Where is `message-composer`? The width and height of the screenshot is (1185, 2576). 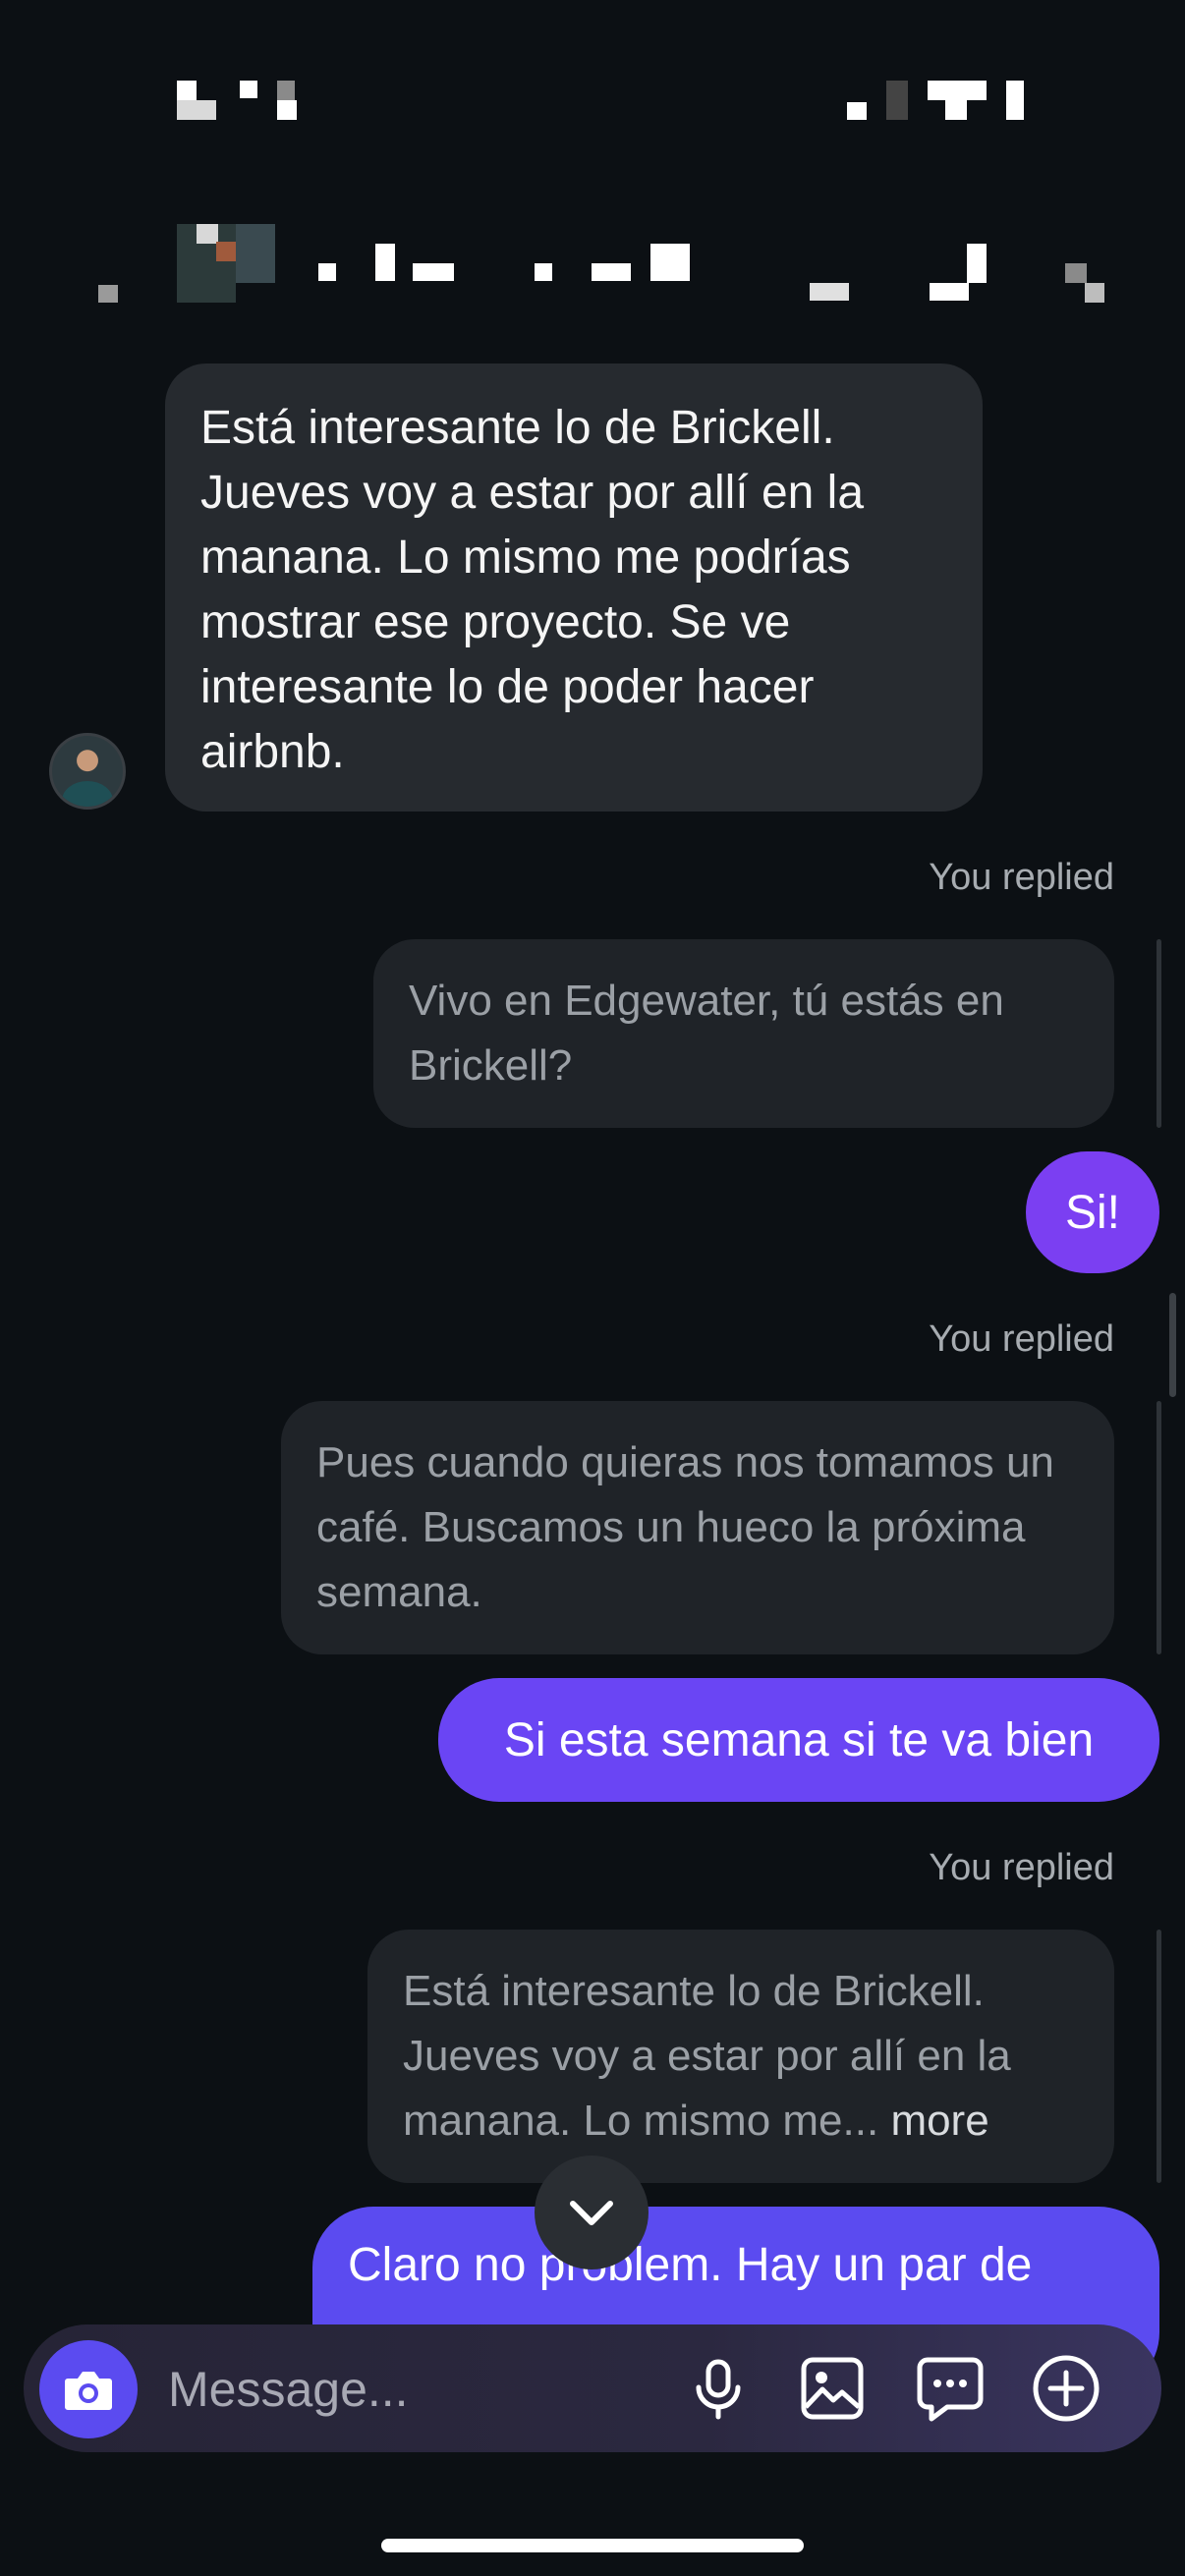 message-composer is located at coordinates (592, 2388).